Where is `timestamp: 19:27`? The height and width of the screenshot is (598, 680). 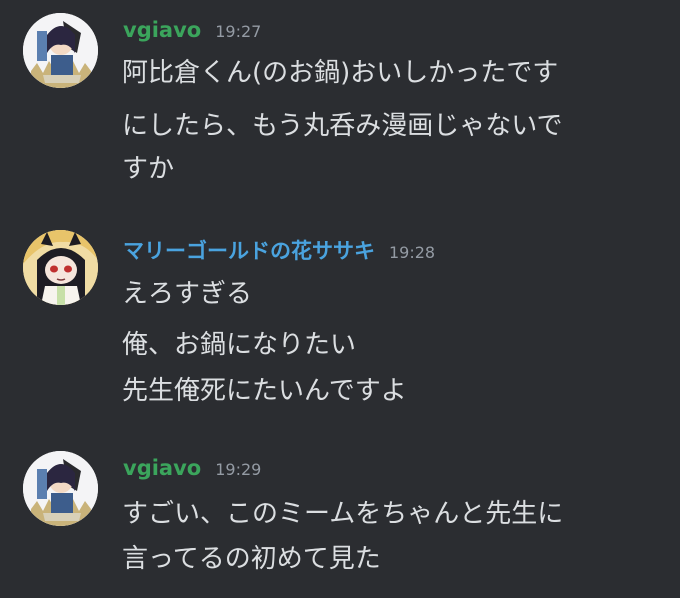
timestamp: 19:27 is located at coordinates (238, 31).